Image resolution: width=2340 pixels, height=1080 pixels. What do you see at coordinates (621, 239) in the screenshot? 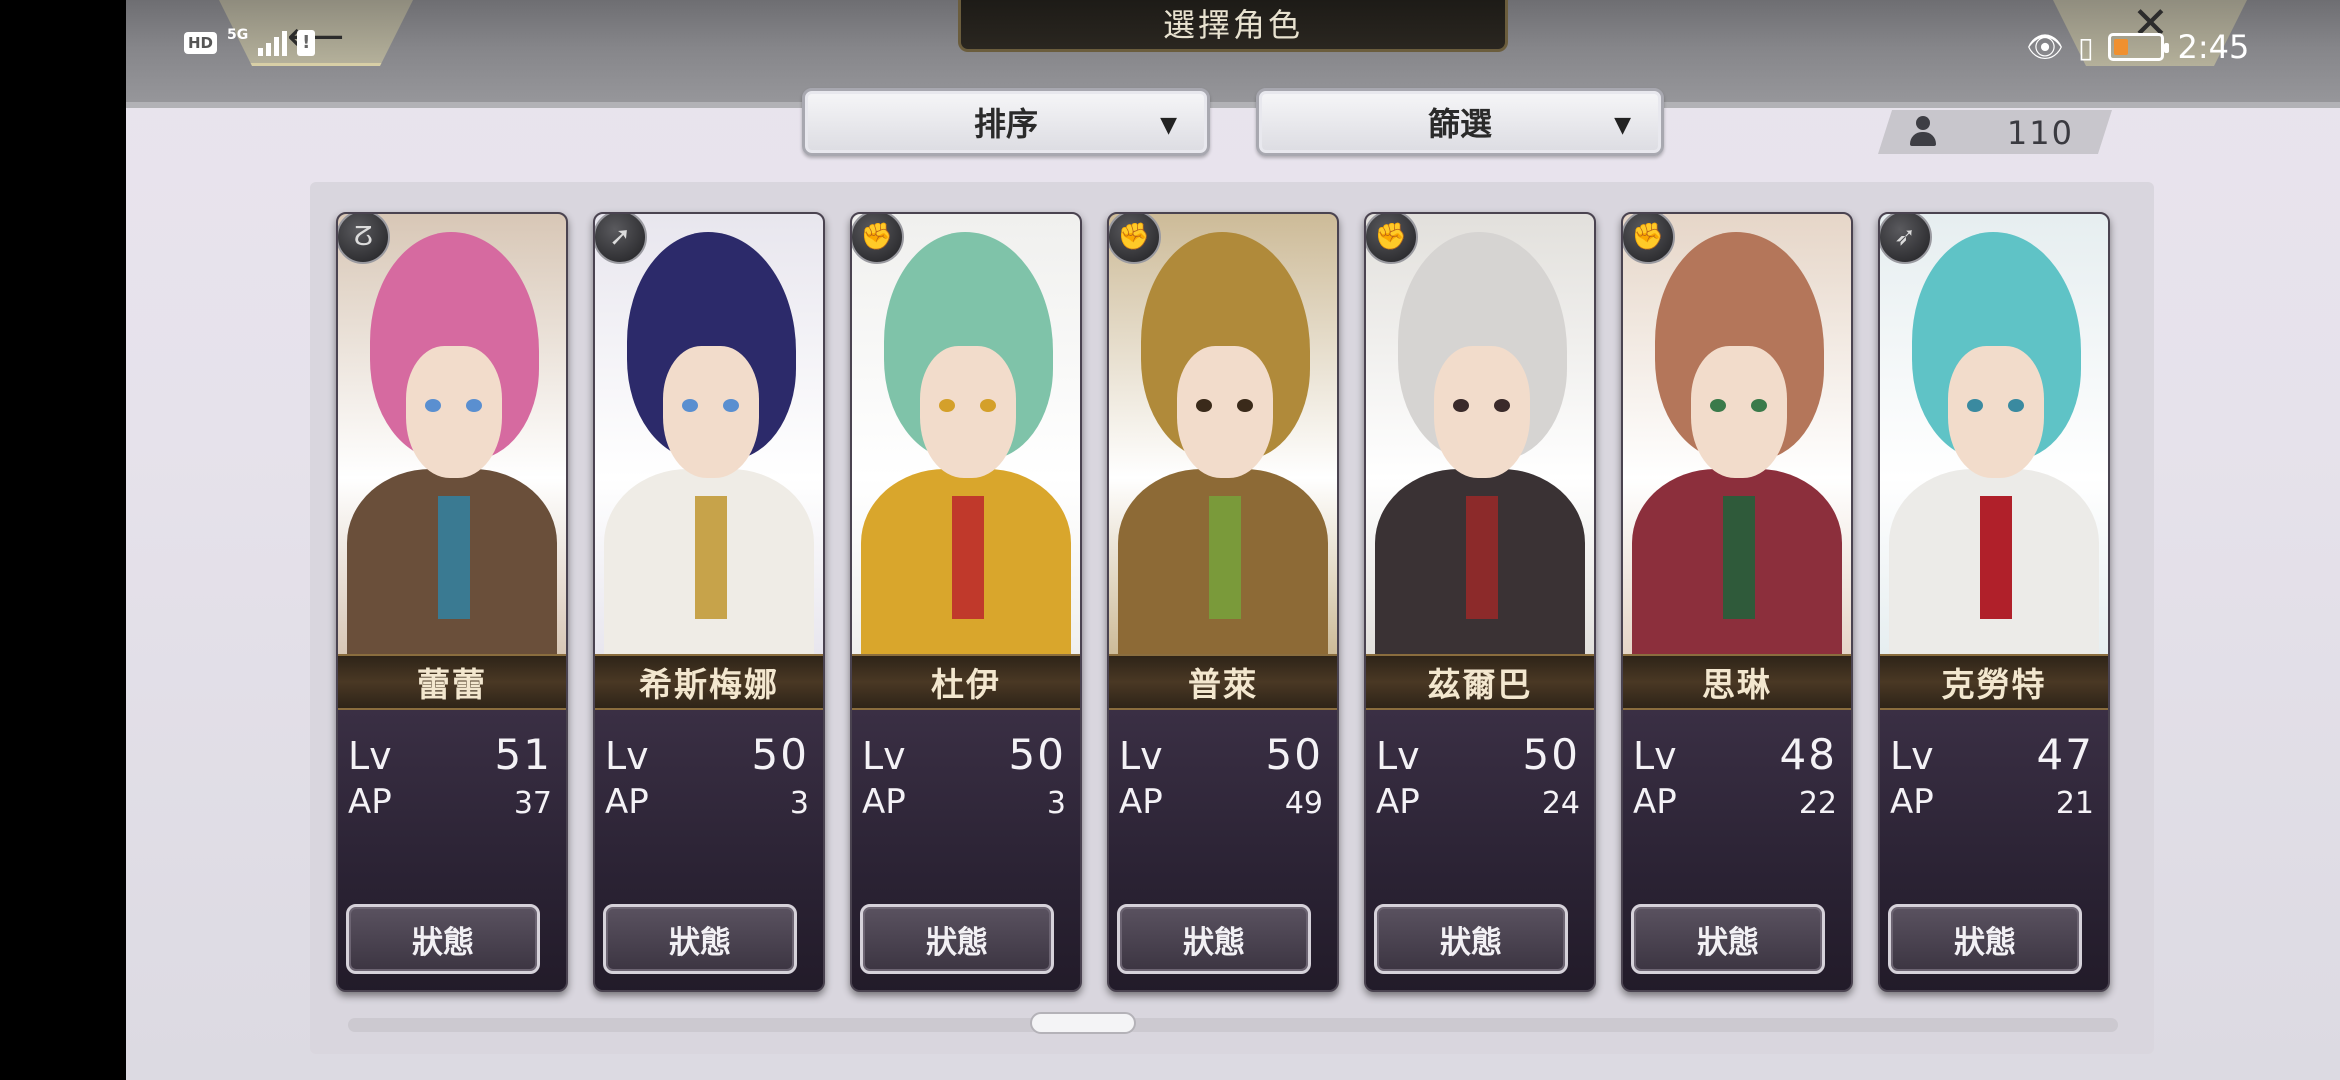
I see `spear-icon: ➚` at bounding box center [621, 239].